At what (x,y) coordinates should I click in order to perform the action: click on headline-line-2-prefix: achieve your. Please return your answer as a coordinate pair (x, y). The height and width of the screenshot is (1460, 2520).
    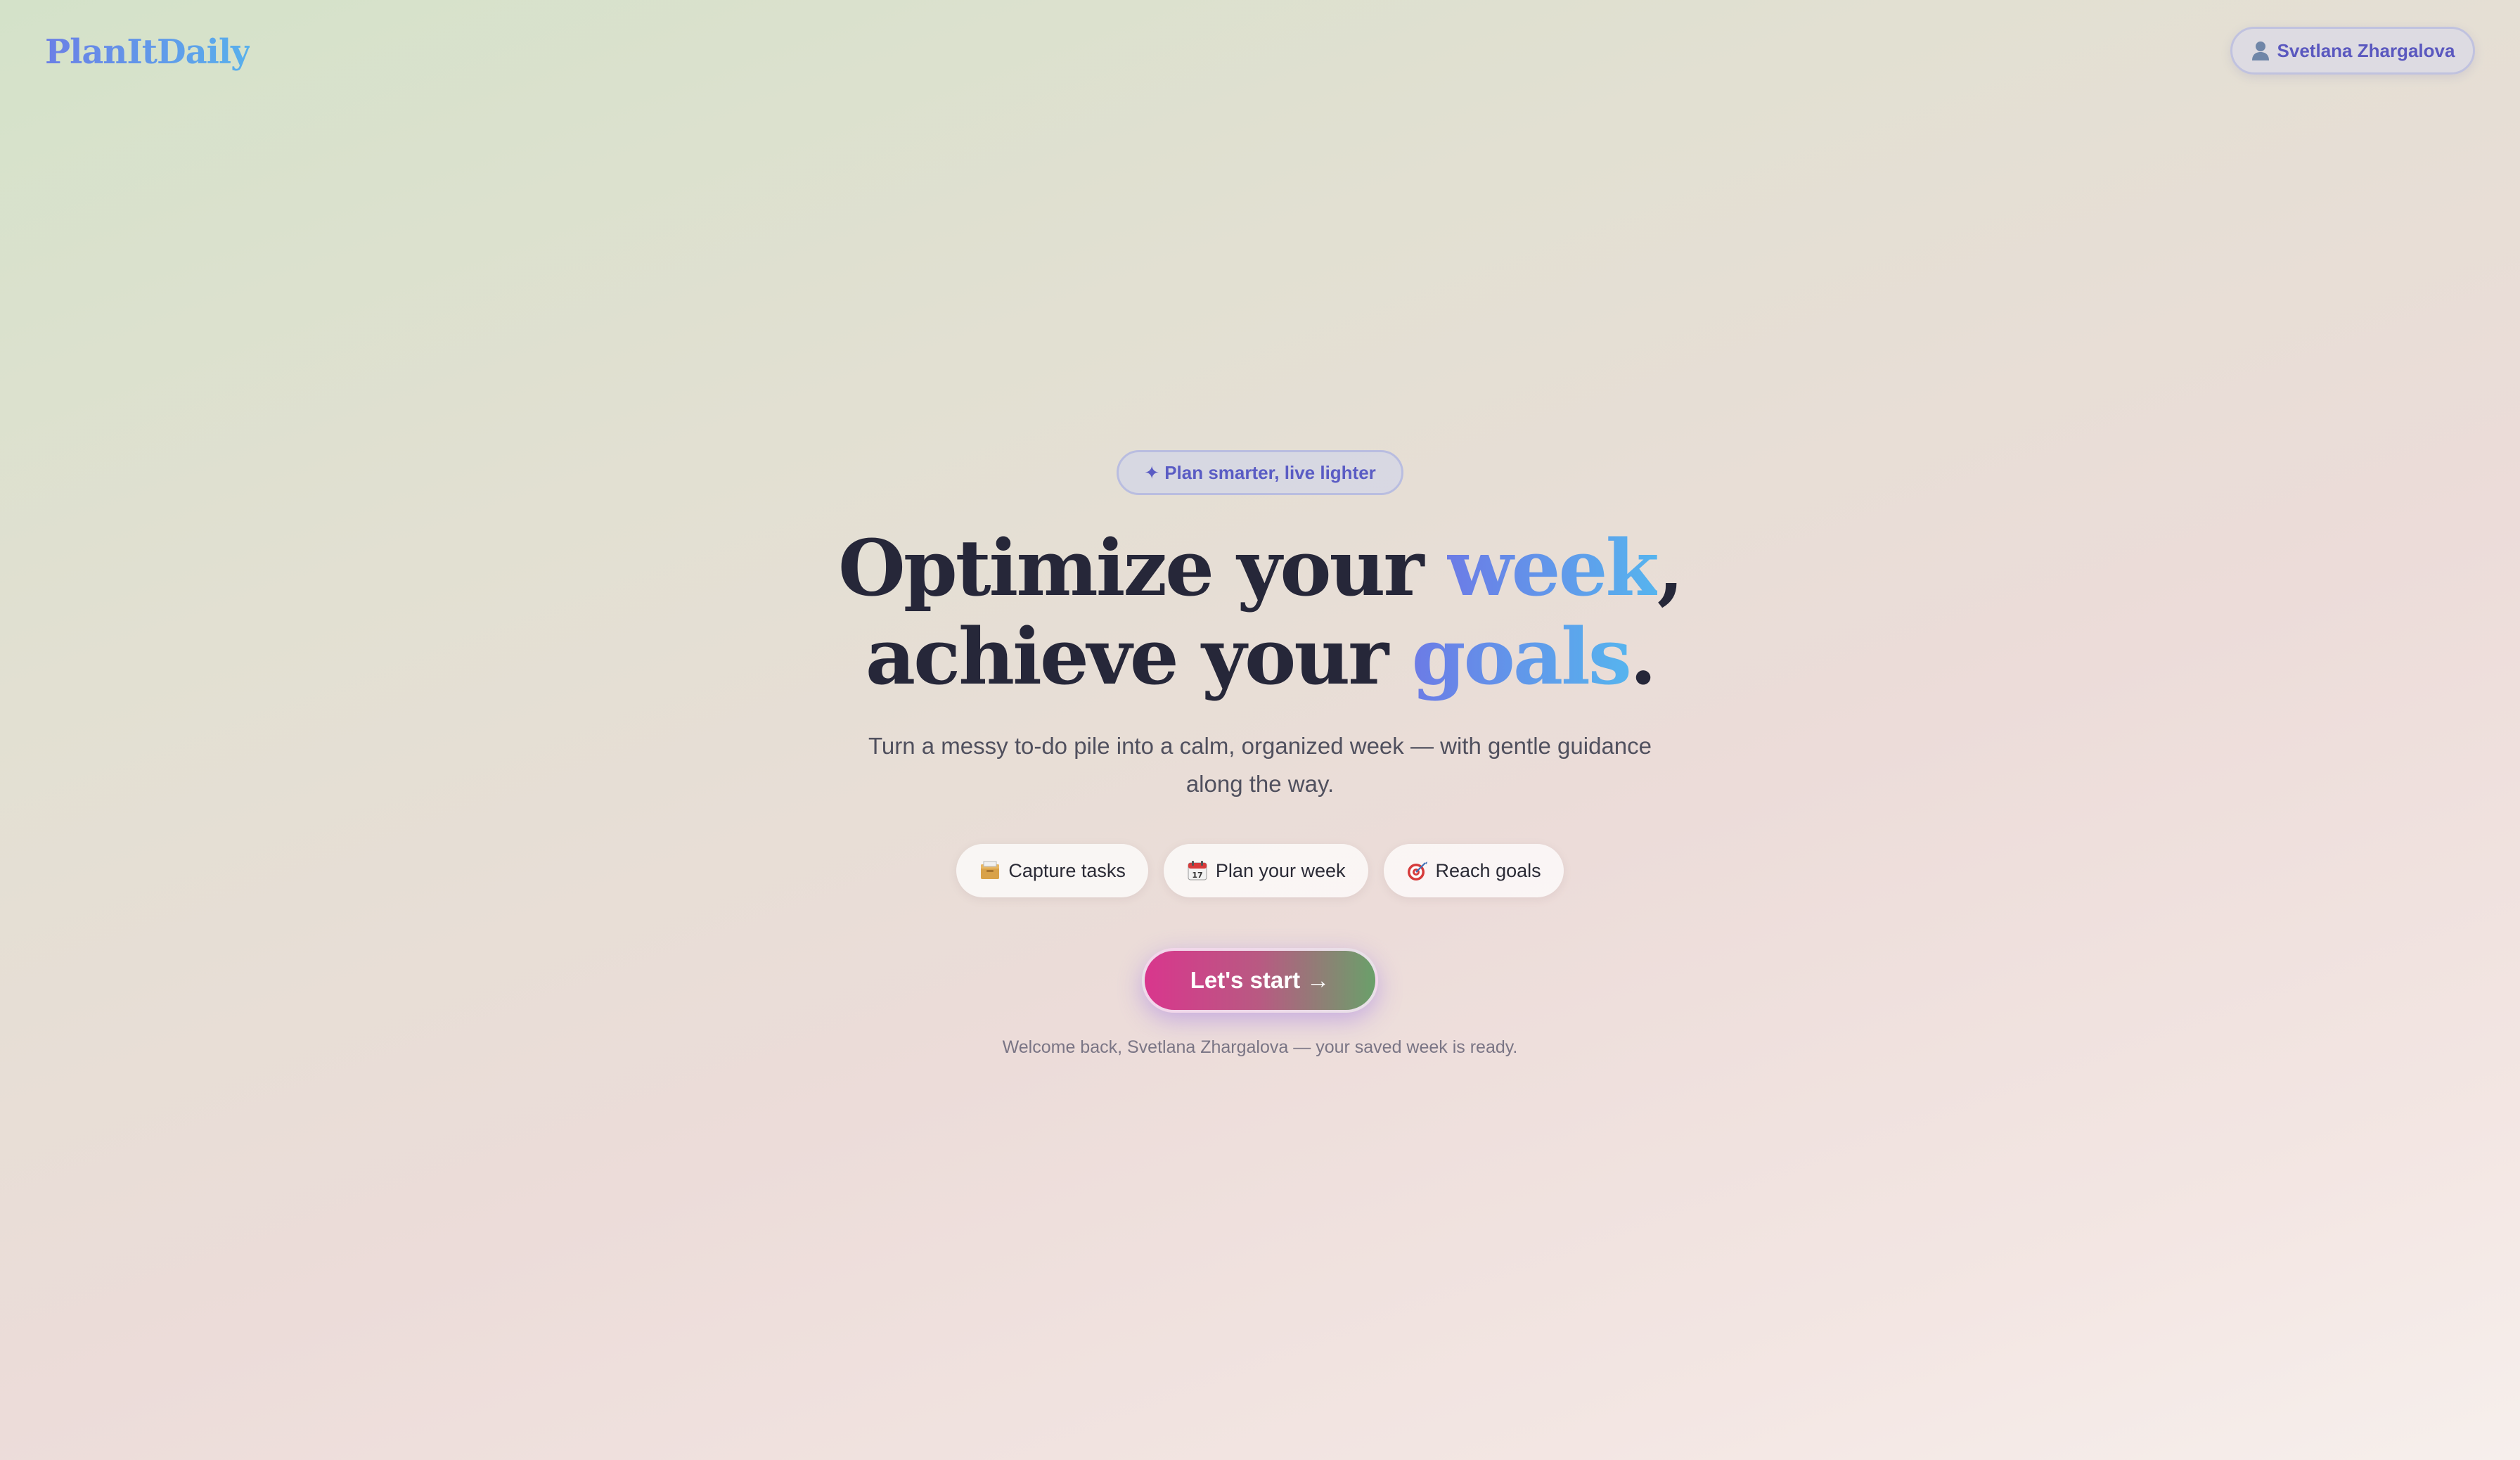
    Looking at the image, I should click on (1138, 656).